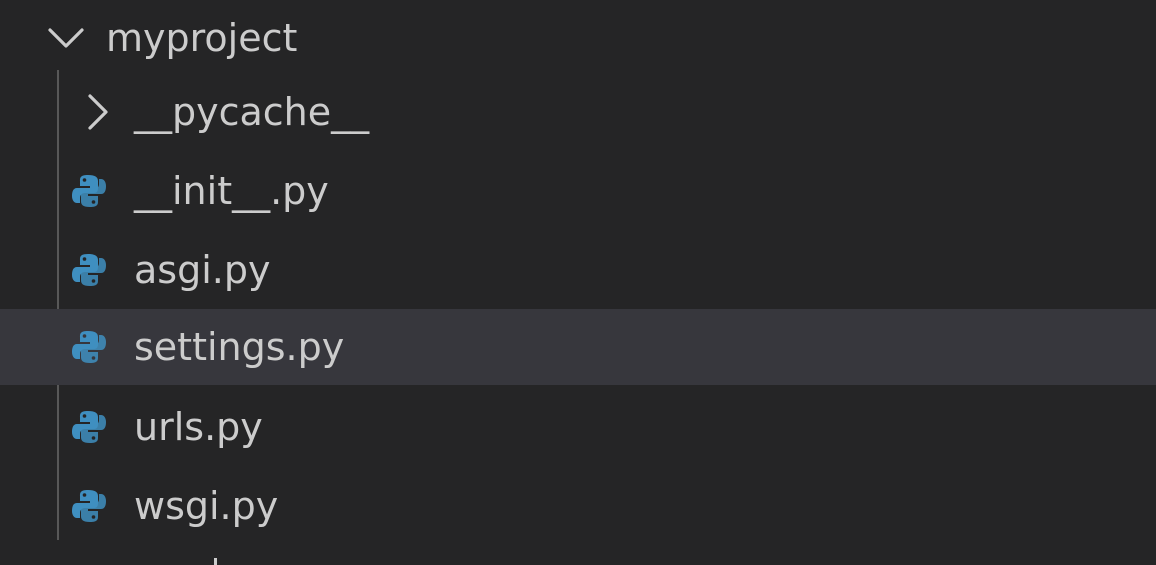 The width and height of the screenshot is (1156, 565). I want to click on file-row-wsgi: wsgi.py, so click(578, 506).